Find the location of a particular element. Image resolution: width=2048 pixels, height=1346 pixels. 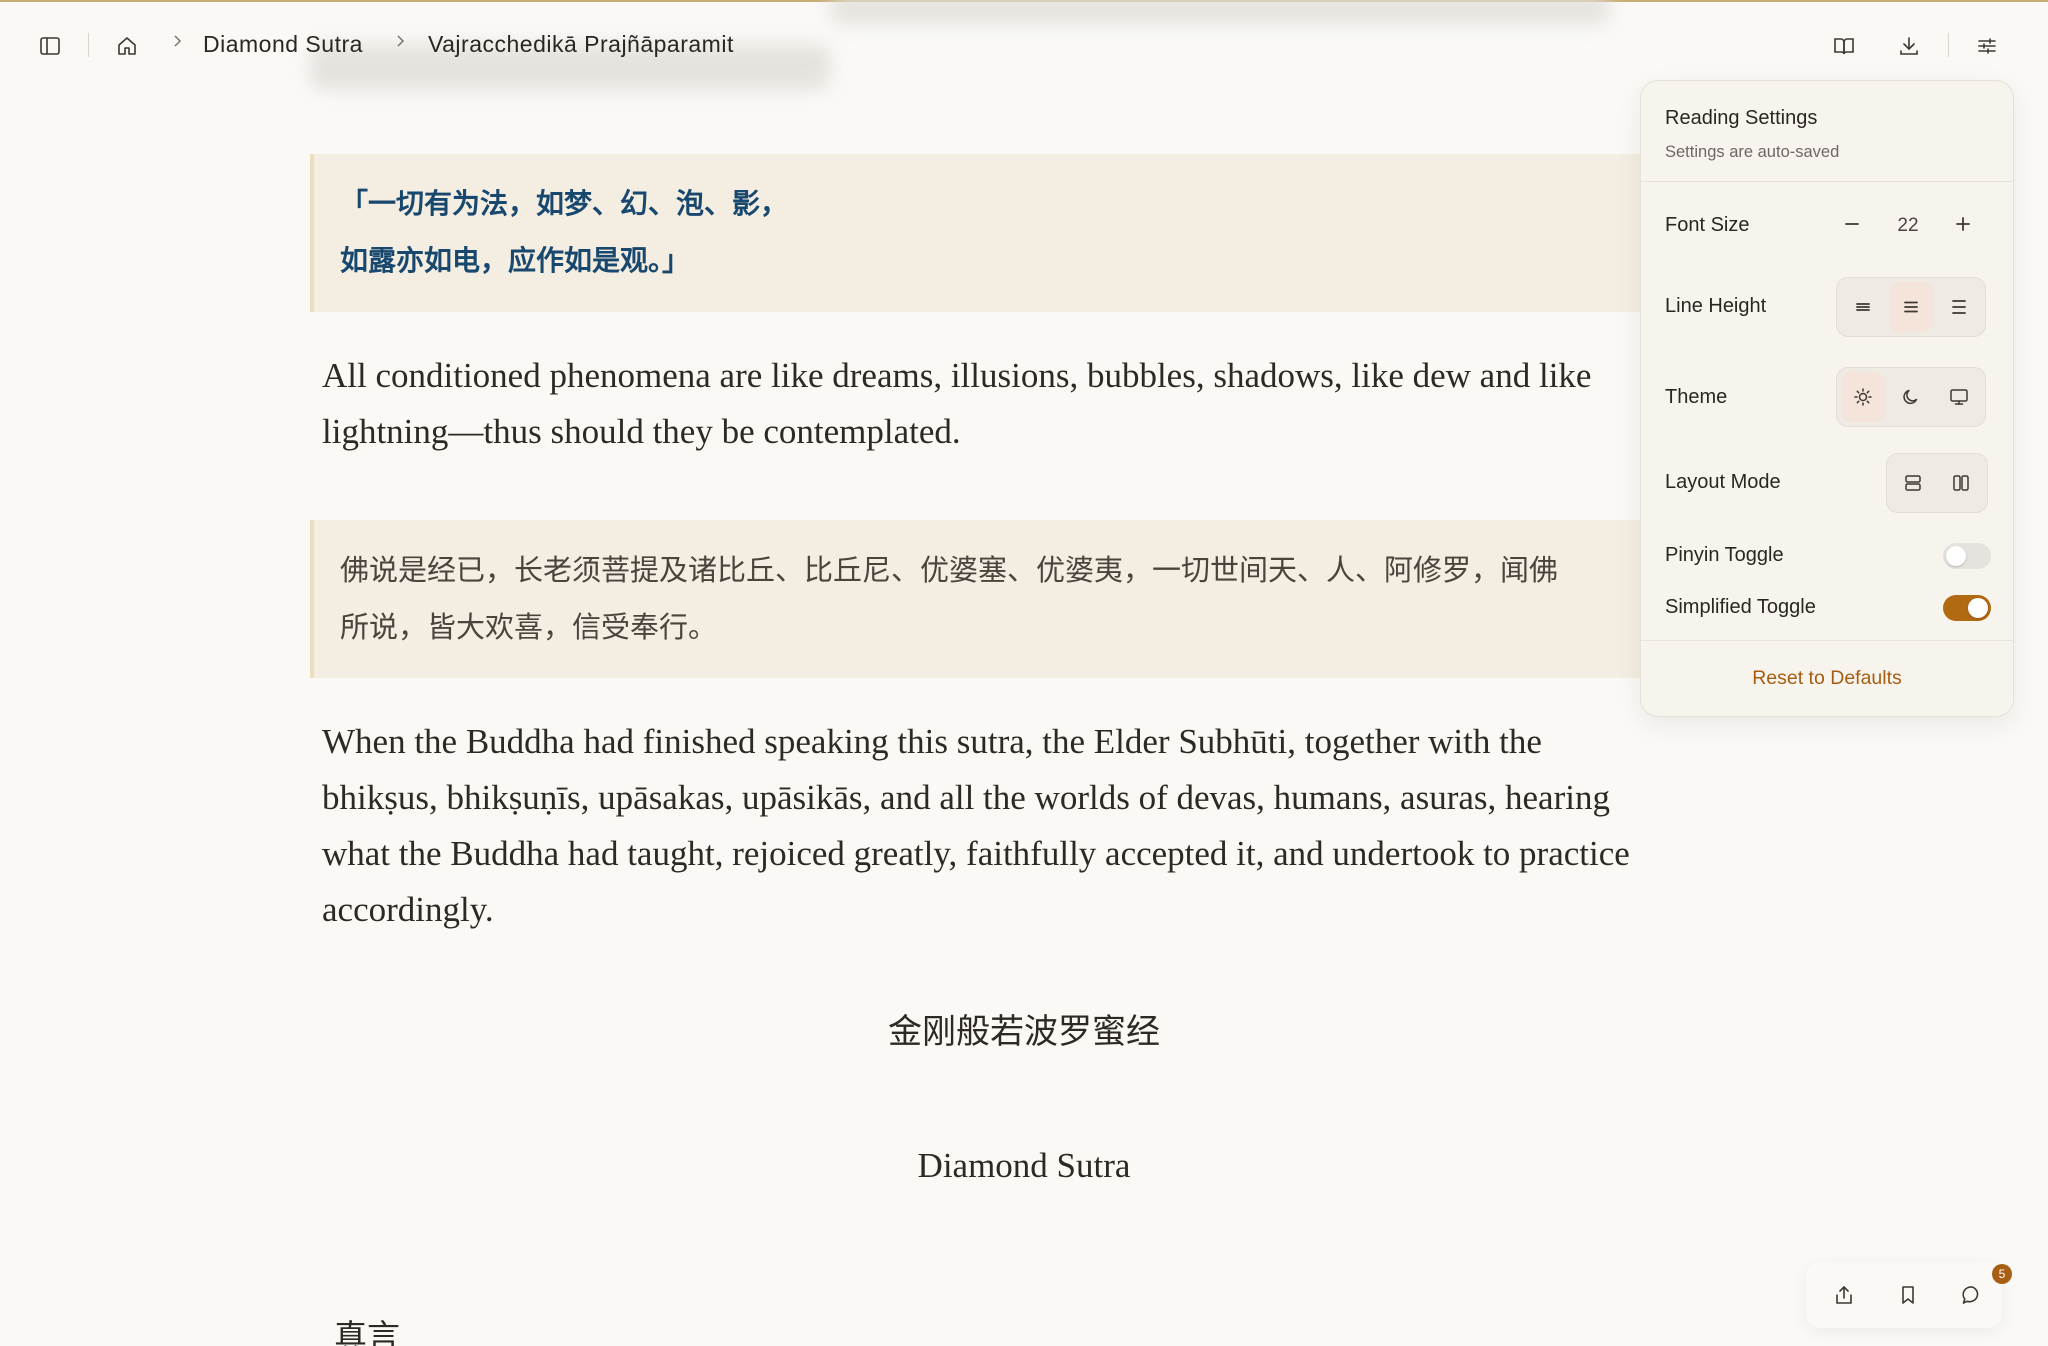

settings-title: Reading Settings is located at coordinates (1741, 118).